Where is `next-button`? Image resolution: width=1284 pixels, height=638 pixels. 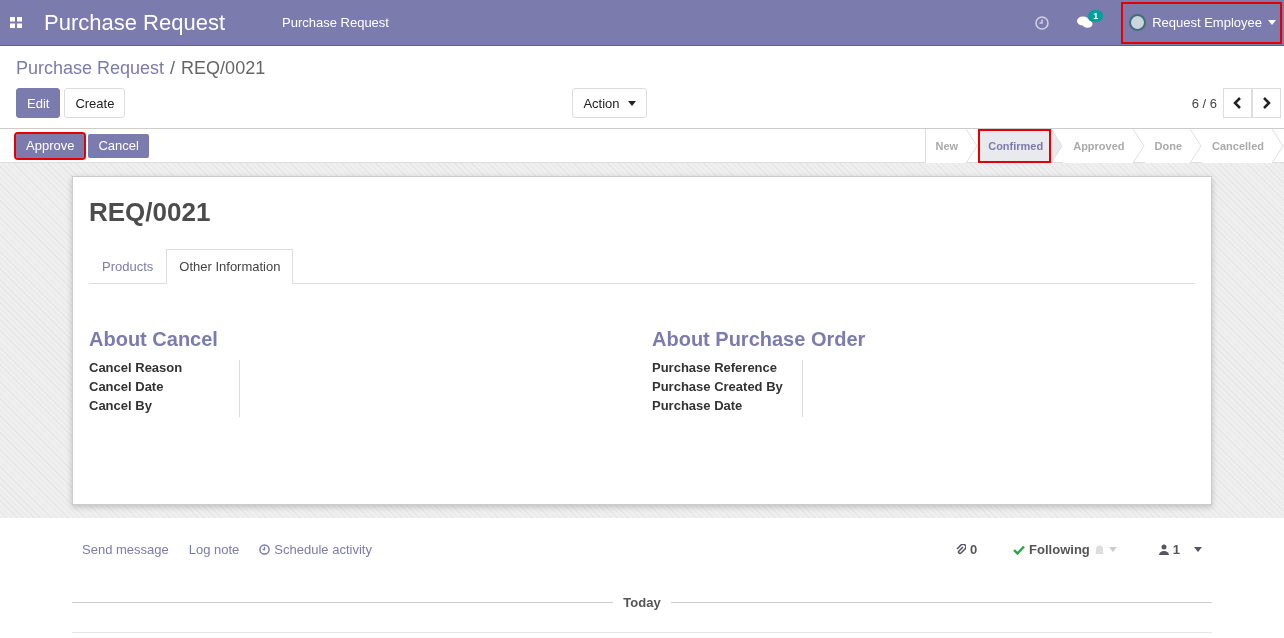 next-button is located at coordinates (1266, 103).